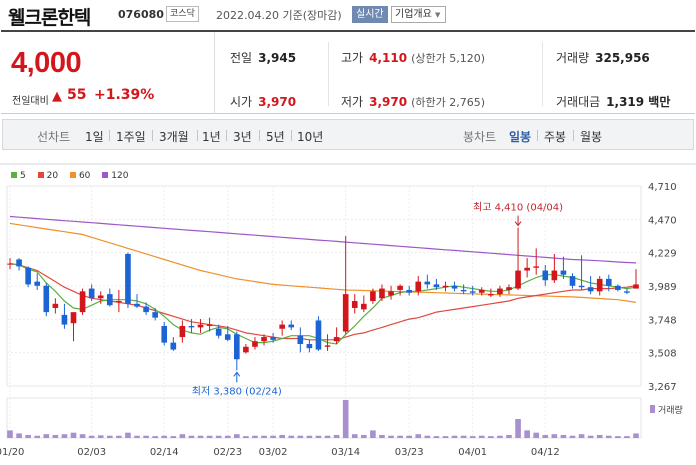 This screenshot has height=465, width=696. What do you see at coordinates (518, 208) in the screenshot?
I see `high-annotation: 최고 4,410 (04/04)` at bounding box center [518, 208].